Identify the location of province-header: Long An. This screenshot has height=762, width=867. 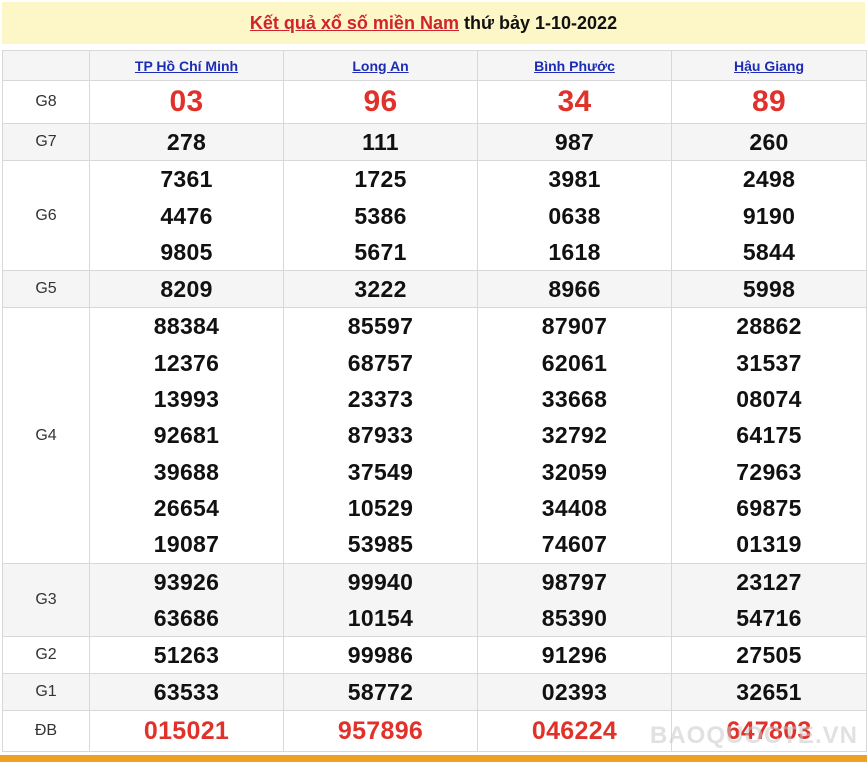
(380, 65).